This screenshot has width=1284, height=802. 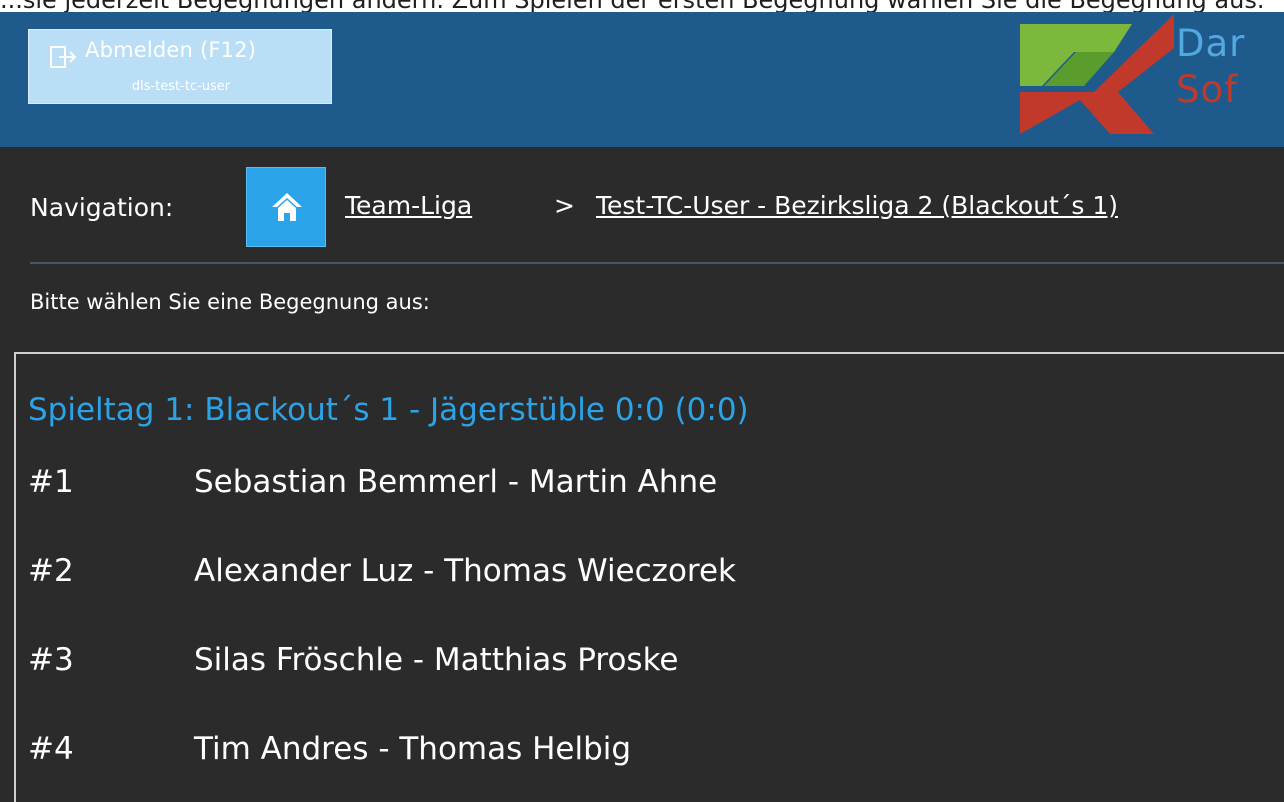 I want to click on match-row: #2 Alexander Luz - Thomas Wieczorek, so click(x=653, y=583).